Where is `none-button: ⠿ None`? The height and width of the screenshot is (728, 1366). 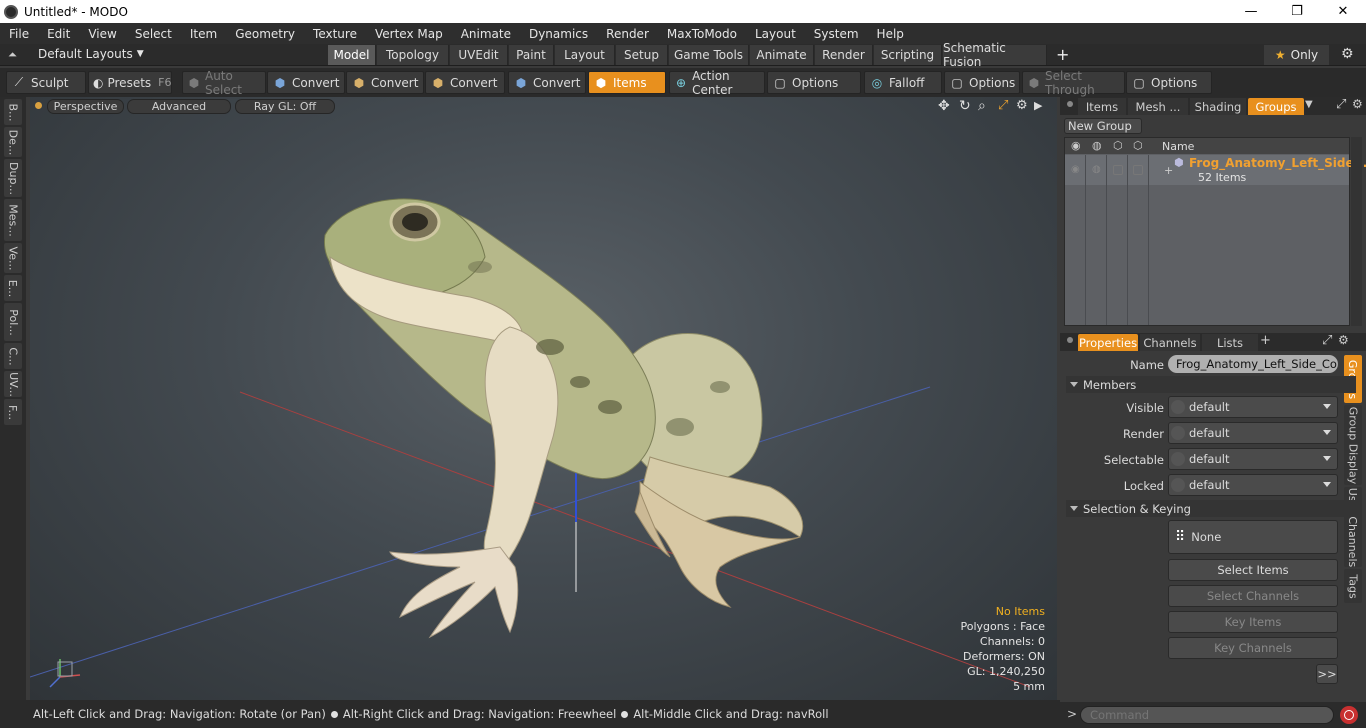 none-button: ⠿ None is located at coordinates (1253, 537).